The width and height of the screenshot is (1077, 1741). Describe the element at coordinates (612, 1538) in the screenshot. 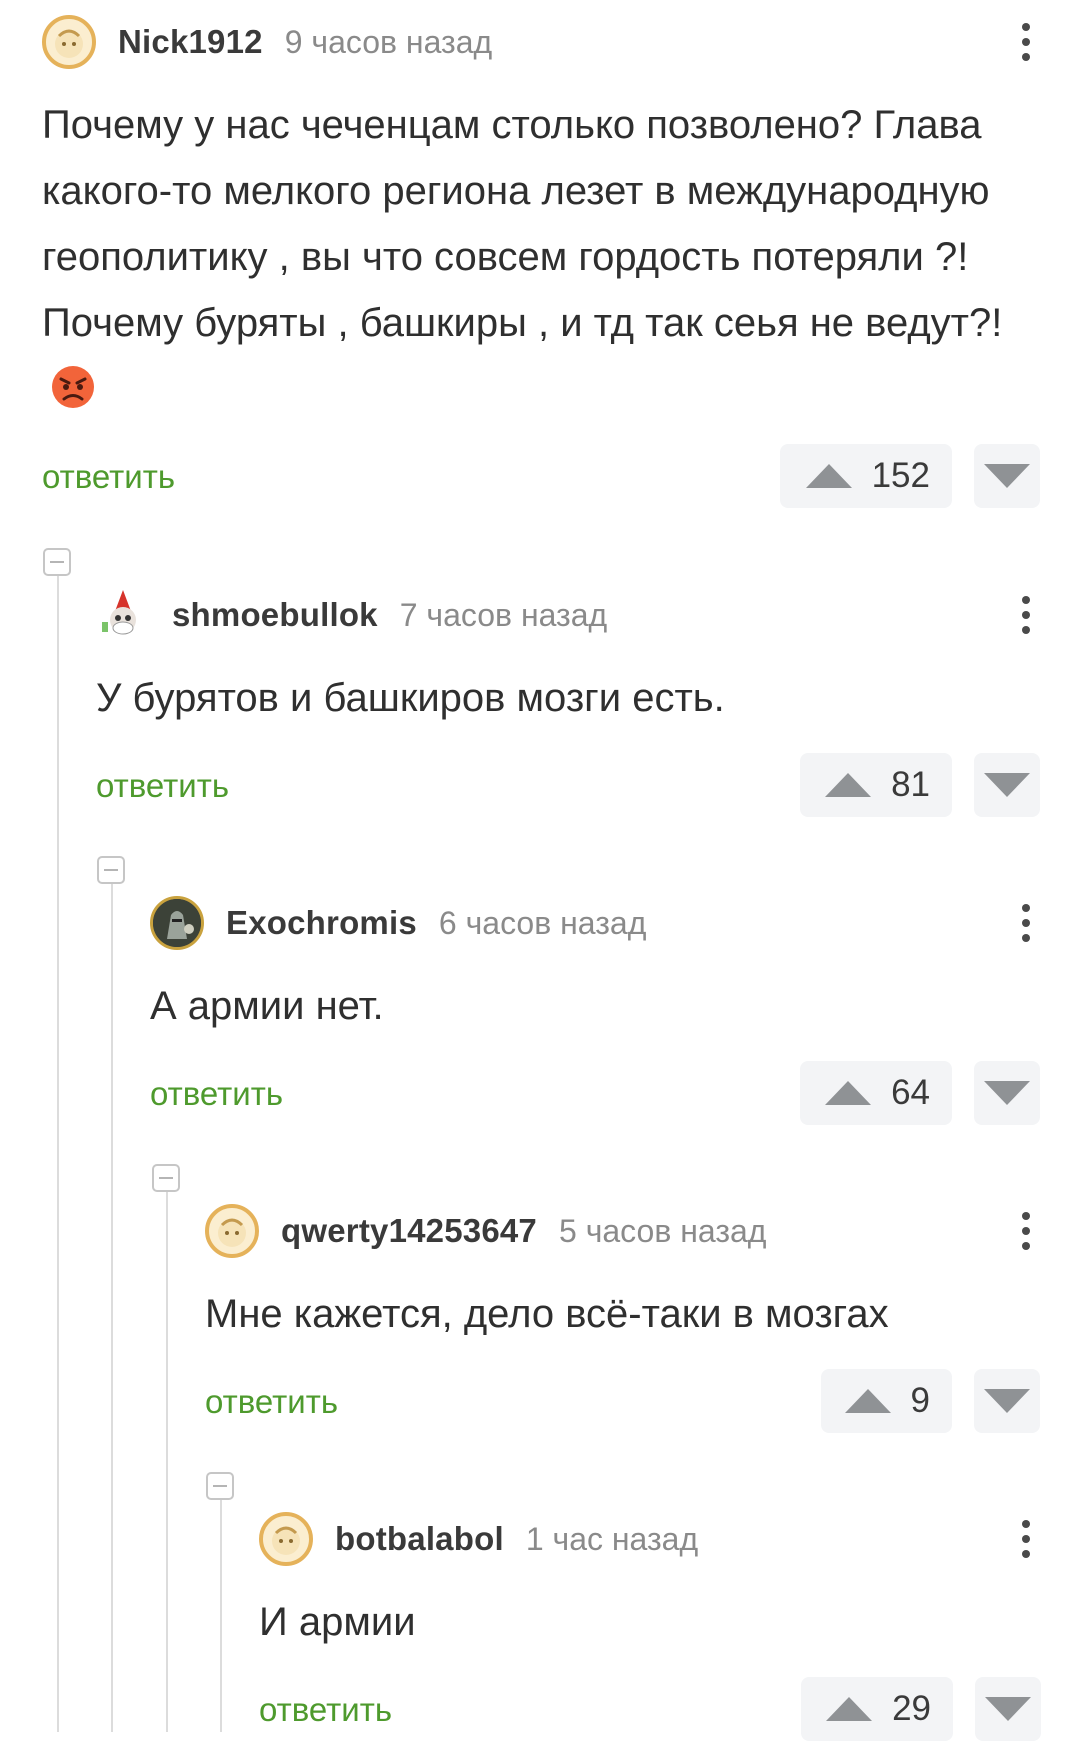

I see `timestamp: 1 час назад` at that location.